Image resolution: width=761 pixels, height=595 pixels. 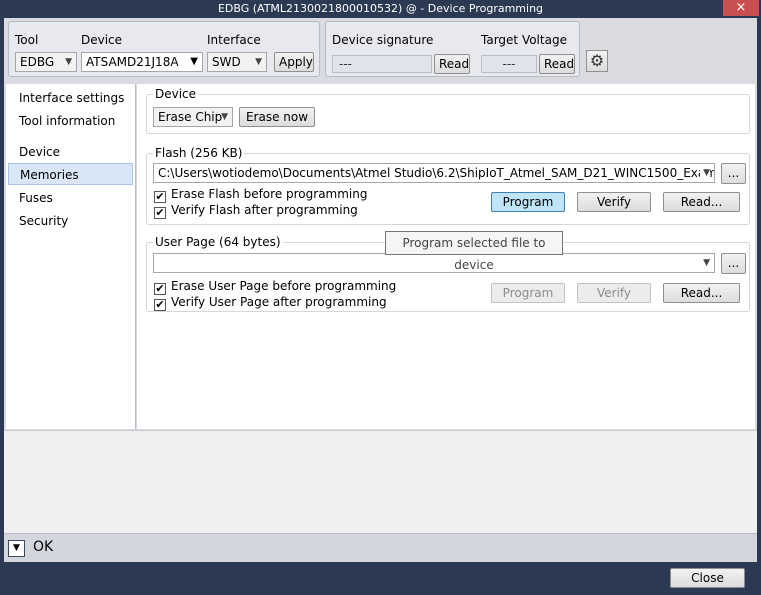 I want to click on flash-erase-checkbox: ✔ Erase Flash before programming, so click(x=260, y=195).